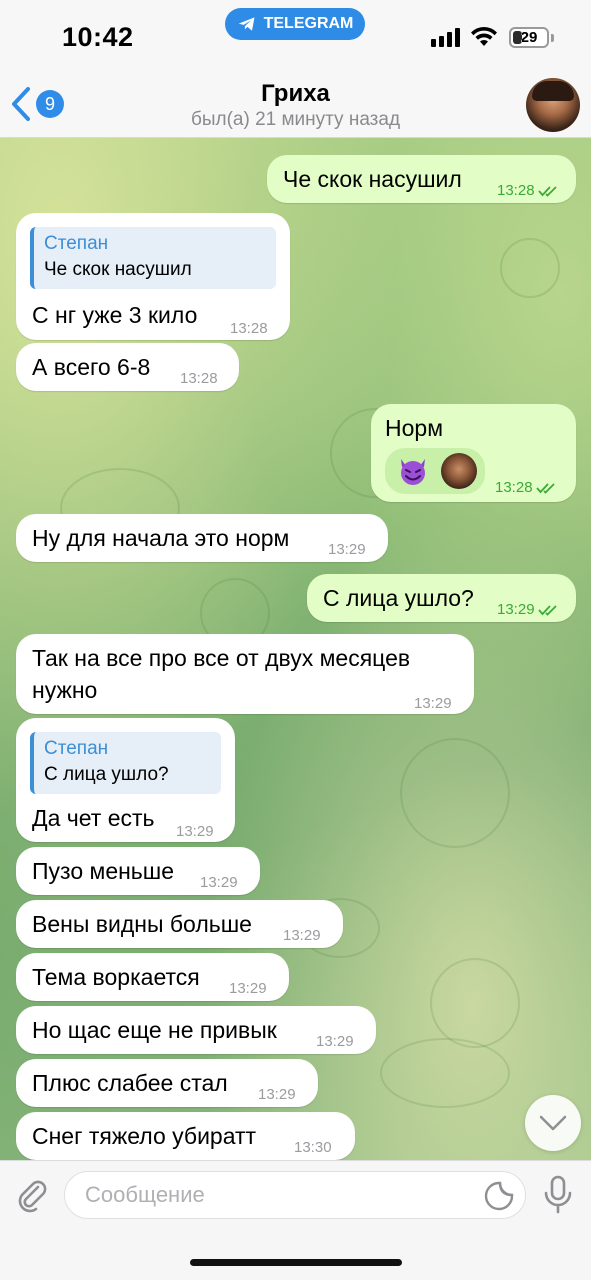 The height and width of the screenshot is (1280, 591). I want to click on battery-level-text: 29, so click(529, 37).